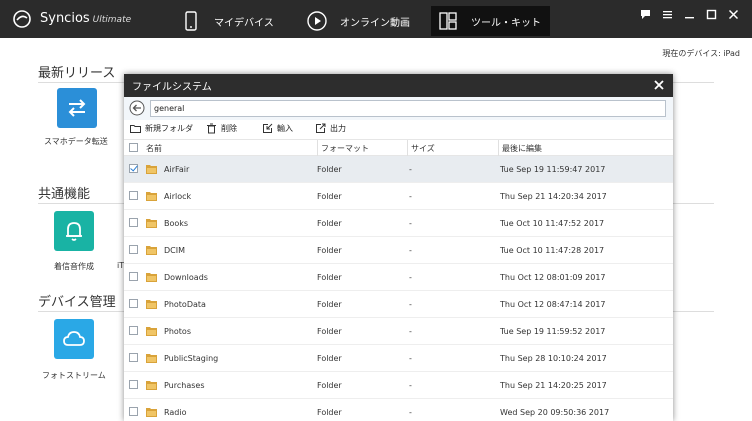 The width and height of the screenshot is (752, 421). Describe the element at coordinates (398, 223) in the screenshot. I see `table-row: Books Folder - Tue Oct 10 11:47:52 2017` at that location.